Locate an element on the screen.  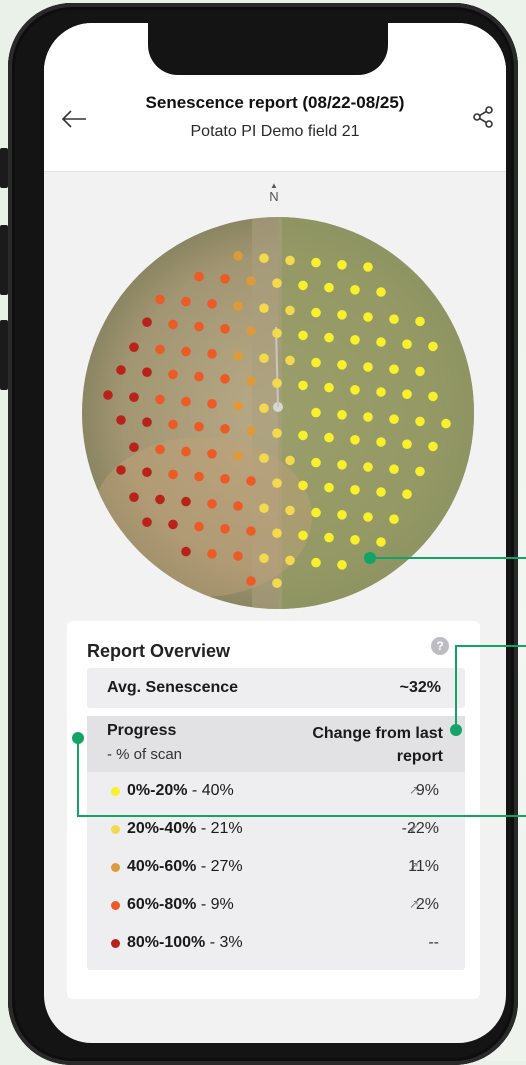
range-bold: 40%-60% is located at coordinates (162, 866).